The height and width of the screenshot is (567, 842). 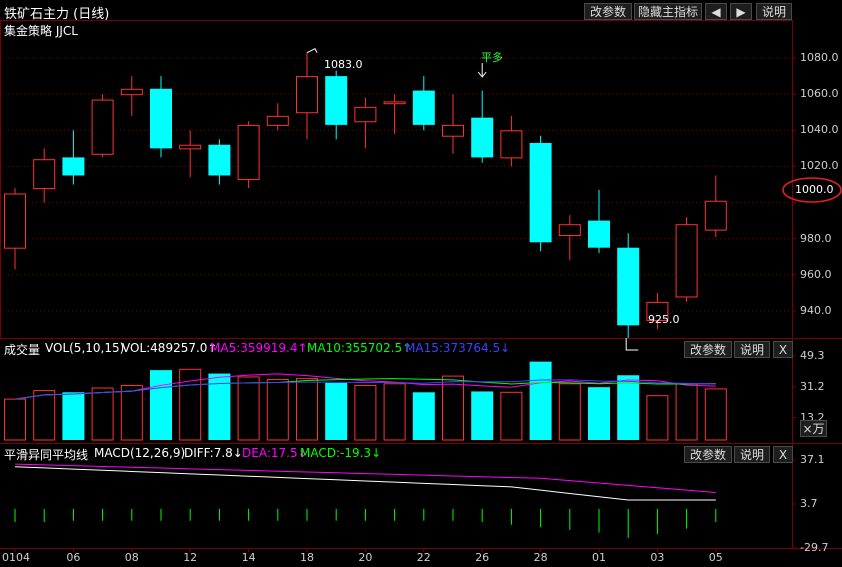 What do you see at coordinates (73, 557) in the screenshot?
I see `date-tick-label: 06` at bounding box center [73, 557].